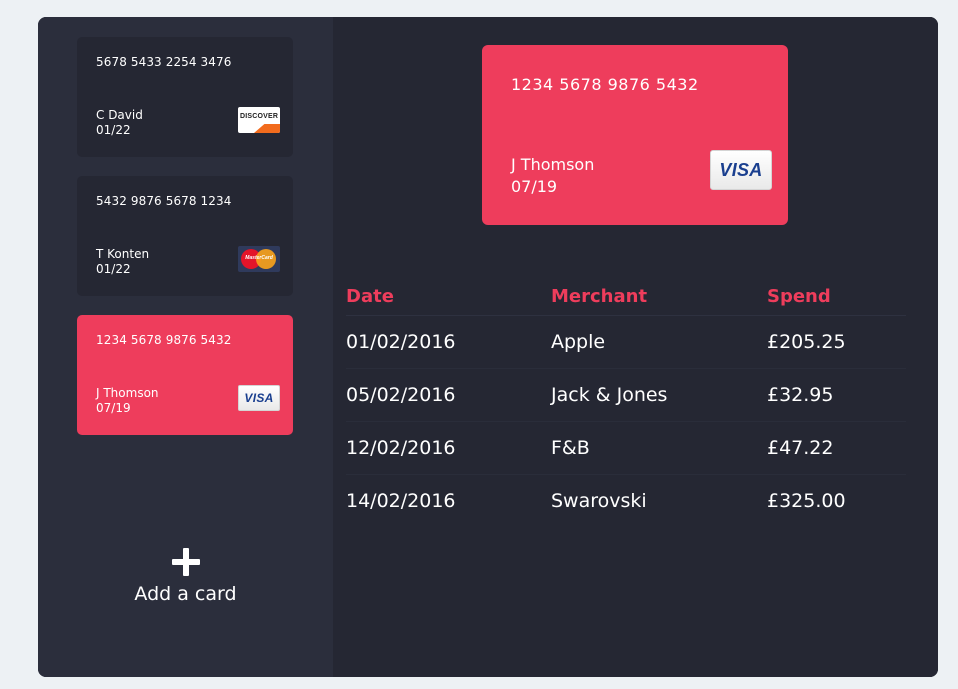  What do you see at coordinates (836, 448) in the screenshot?
I see `transaction-spend: £47.22` at bounding box center [836, 448].